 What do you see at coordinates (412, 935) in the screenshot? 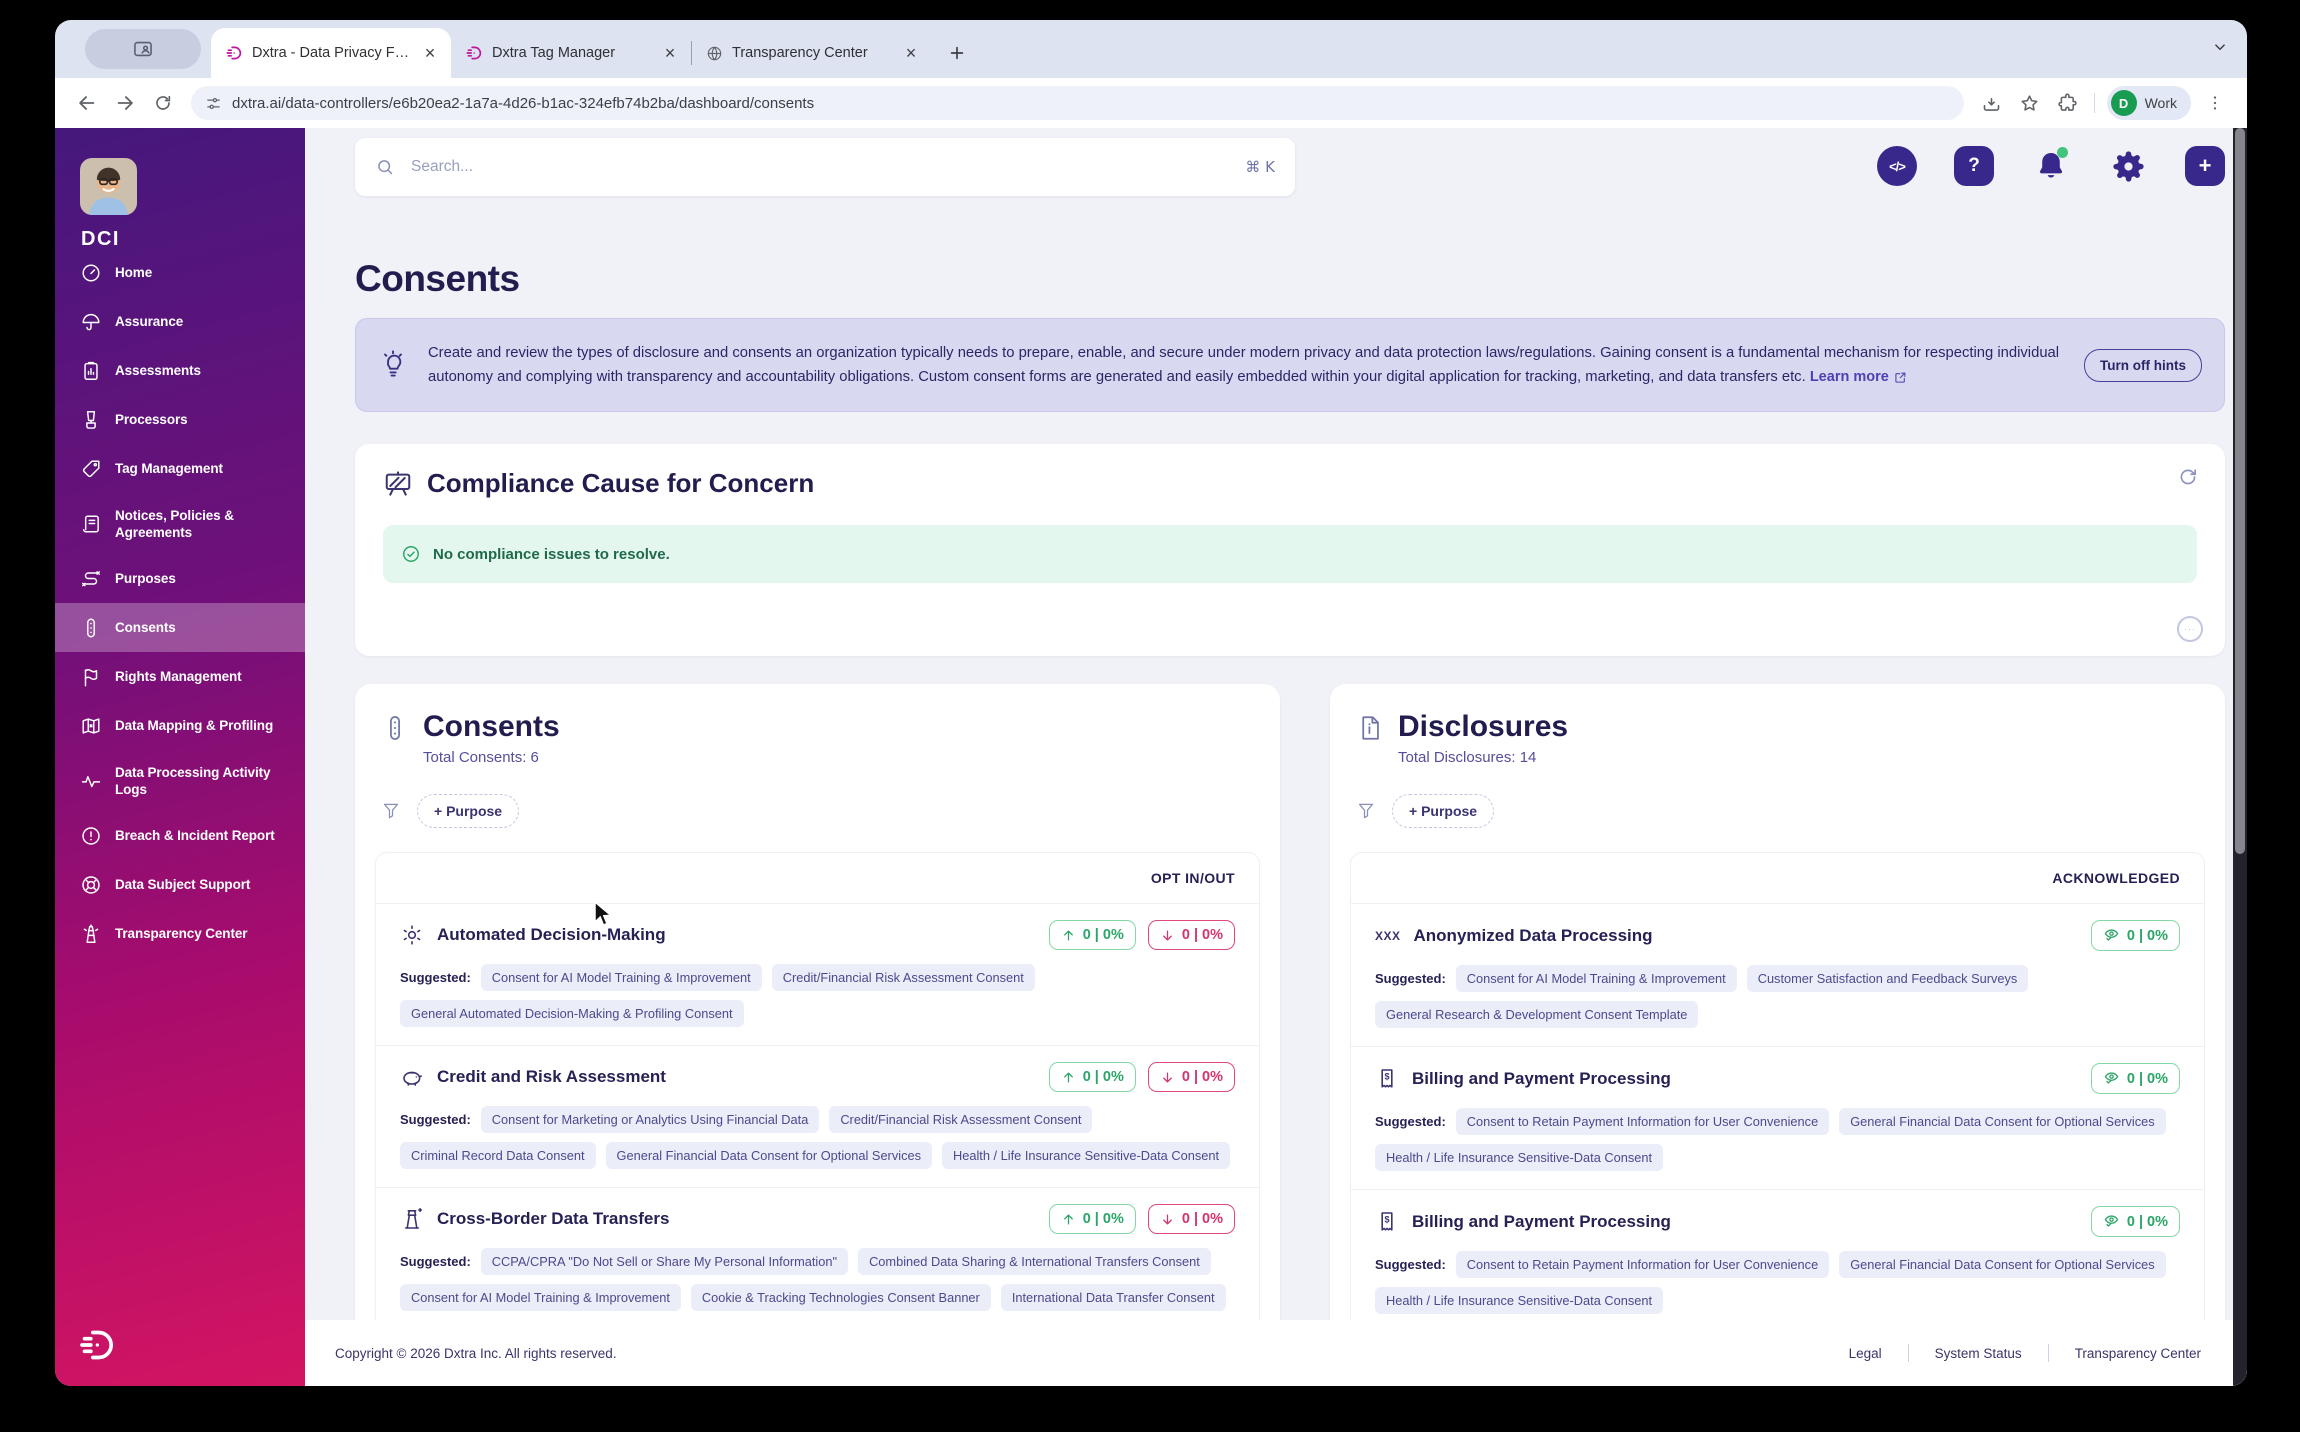
I see `gear-icon` at bounding box center [412, 935].